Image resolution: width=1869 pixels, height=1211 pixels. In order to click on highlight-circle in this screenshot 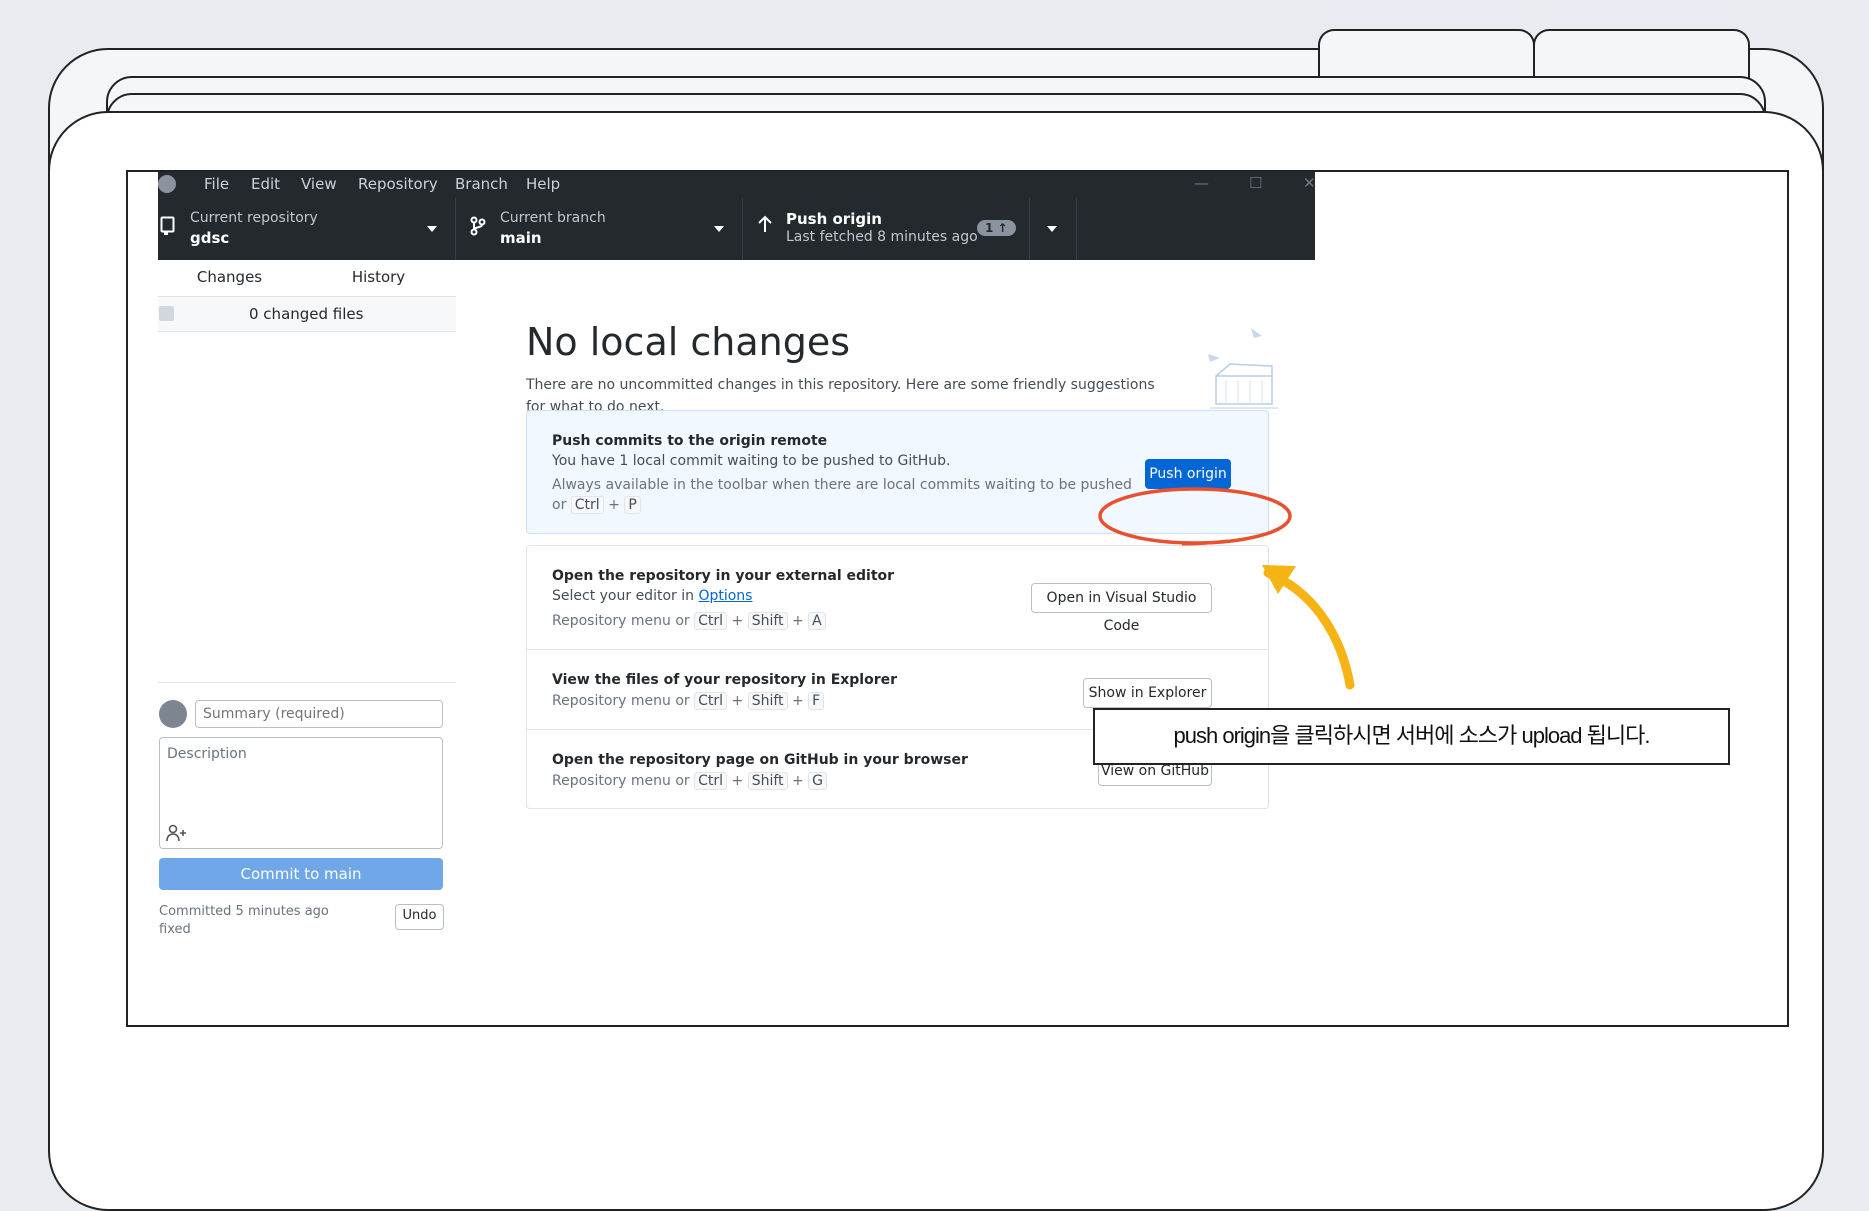, I will do `click(1195, 516)`.